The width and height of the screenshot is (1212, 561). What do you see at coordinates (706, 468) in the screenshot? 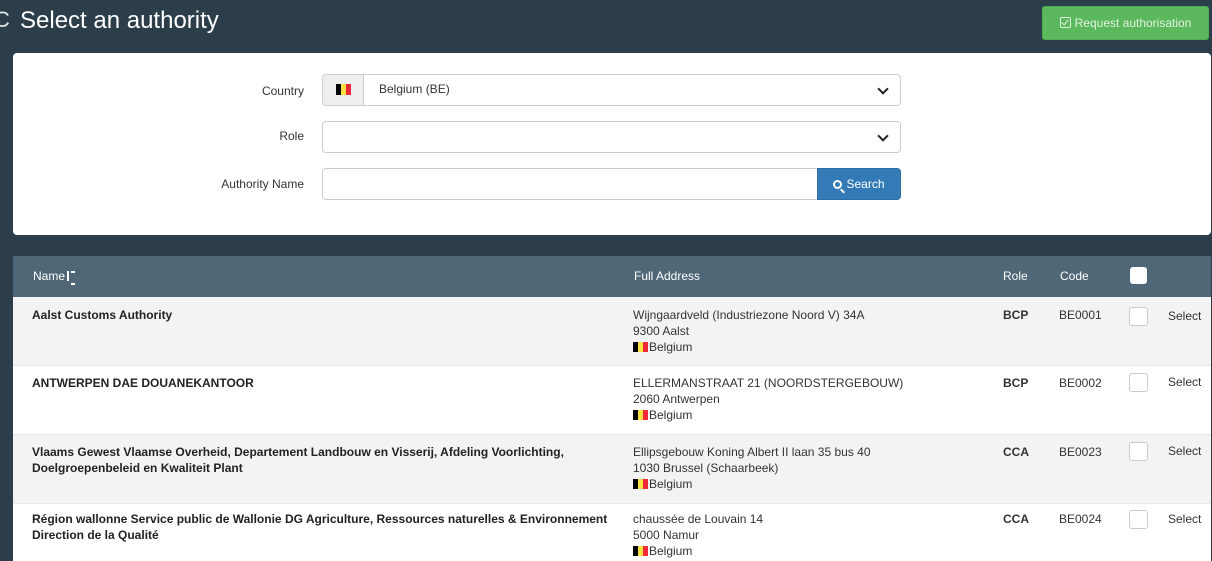
I see `address-line-2: 1030 Brussel (Schaarbeek)` at bounding box center [706, 468].